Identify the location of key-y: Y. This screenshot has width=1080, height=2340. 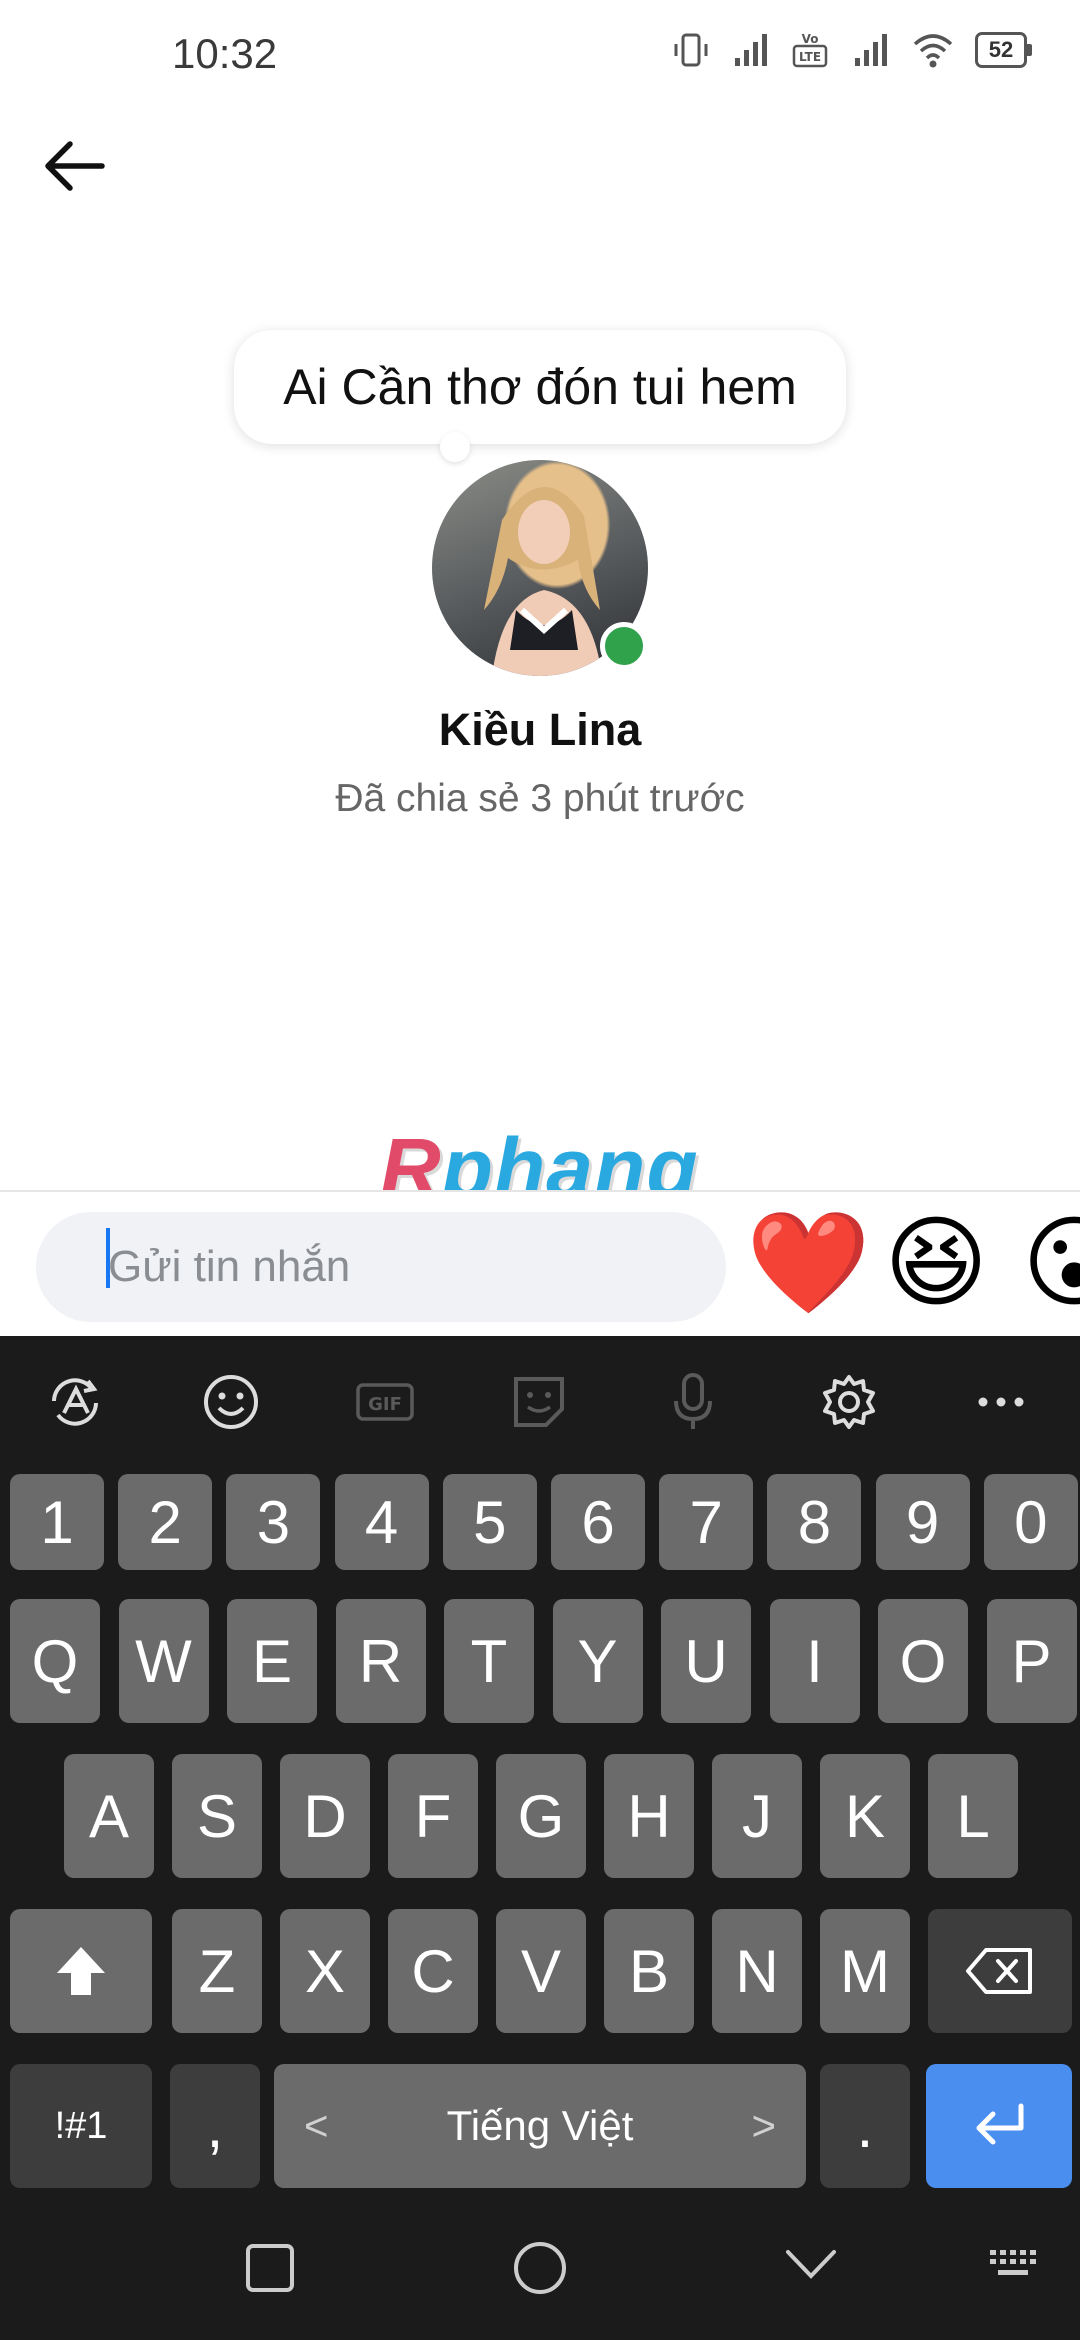
(597, 1661).